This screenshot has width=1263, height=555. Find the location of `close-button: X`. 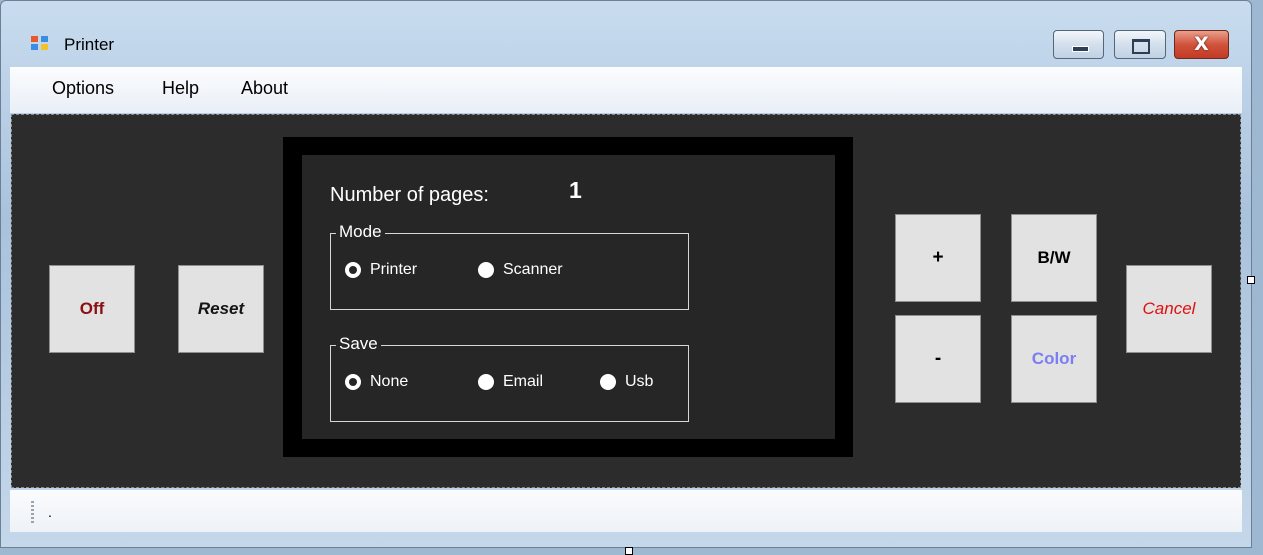

close-button: X is located at coordinates (1201, 44).